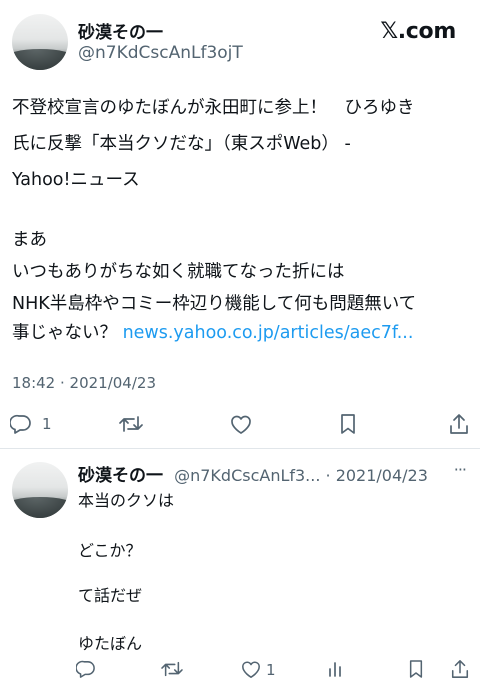 This screenshot has height=694, width=480. Describe the element at coordinates (120, 30) in the screenshot. I see `author-name: 砂漠その一` at that location.